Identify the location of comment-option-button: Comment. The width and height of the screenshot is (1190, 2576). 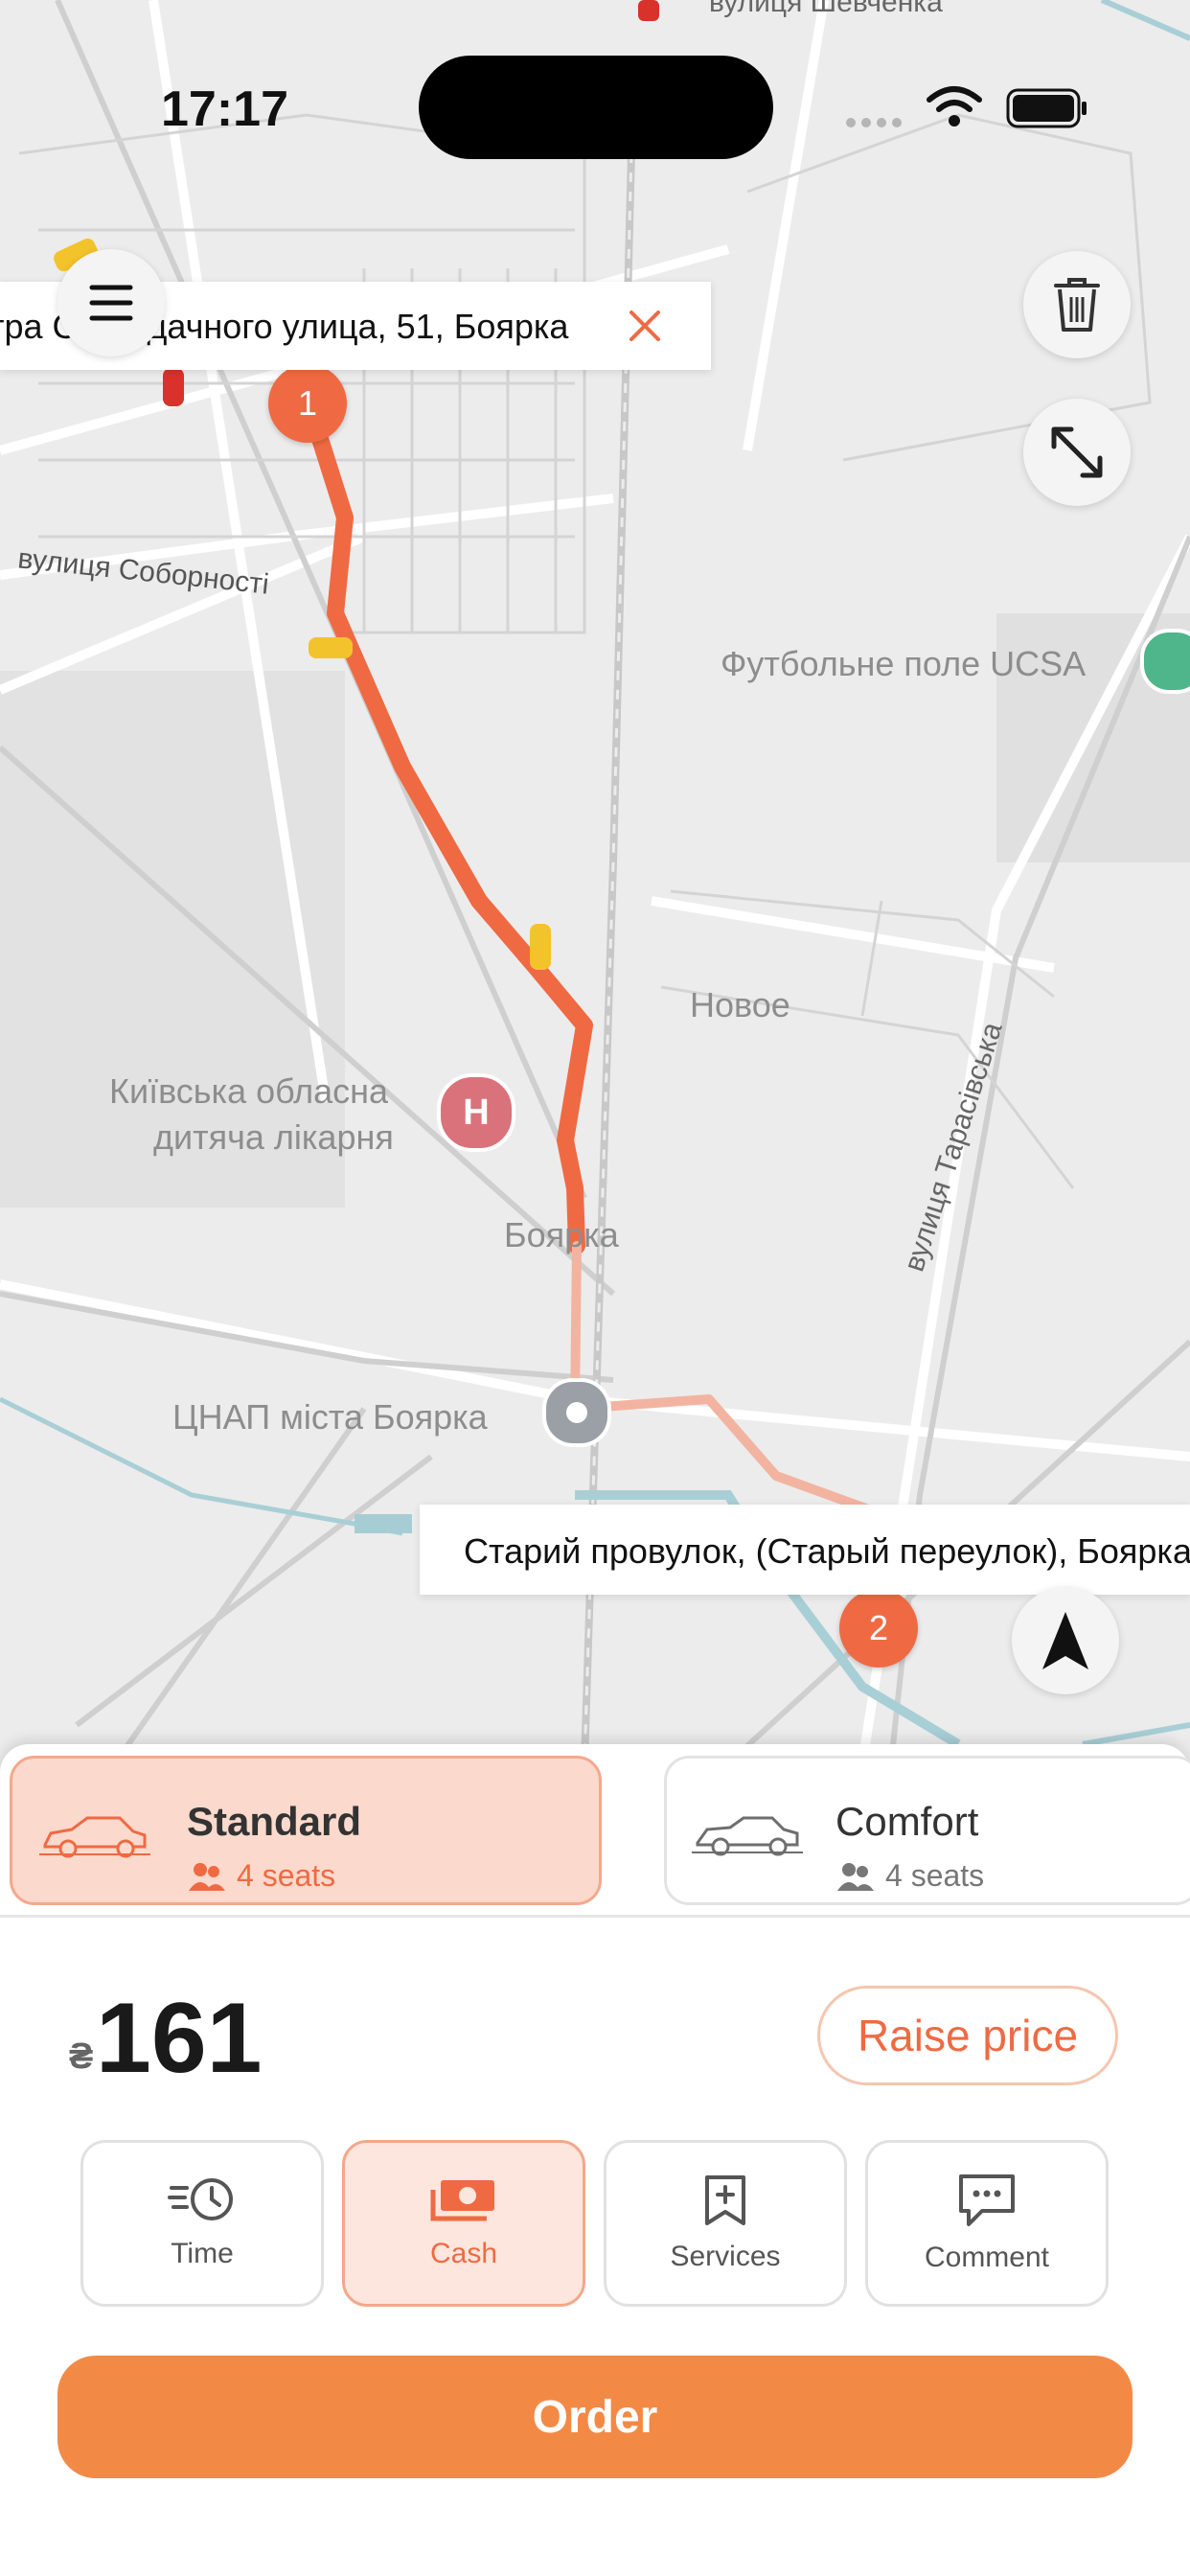
(987, 2223).